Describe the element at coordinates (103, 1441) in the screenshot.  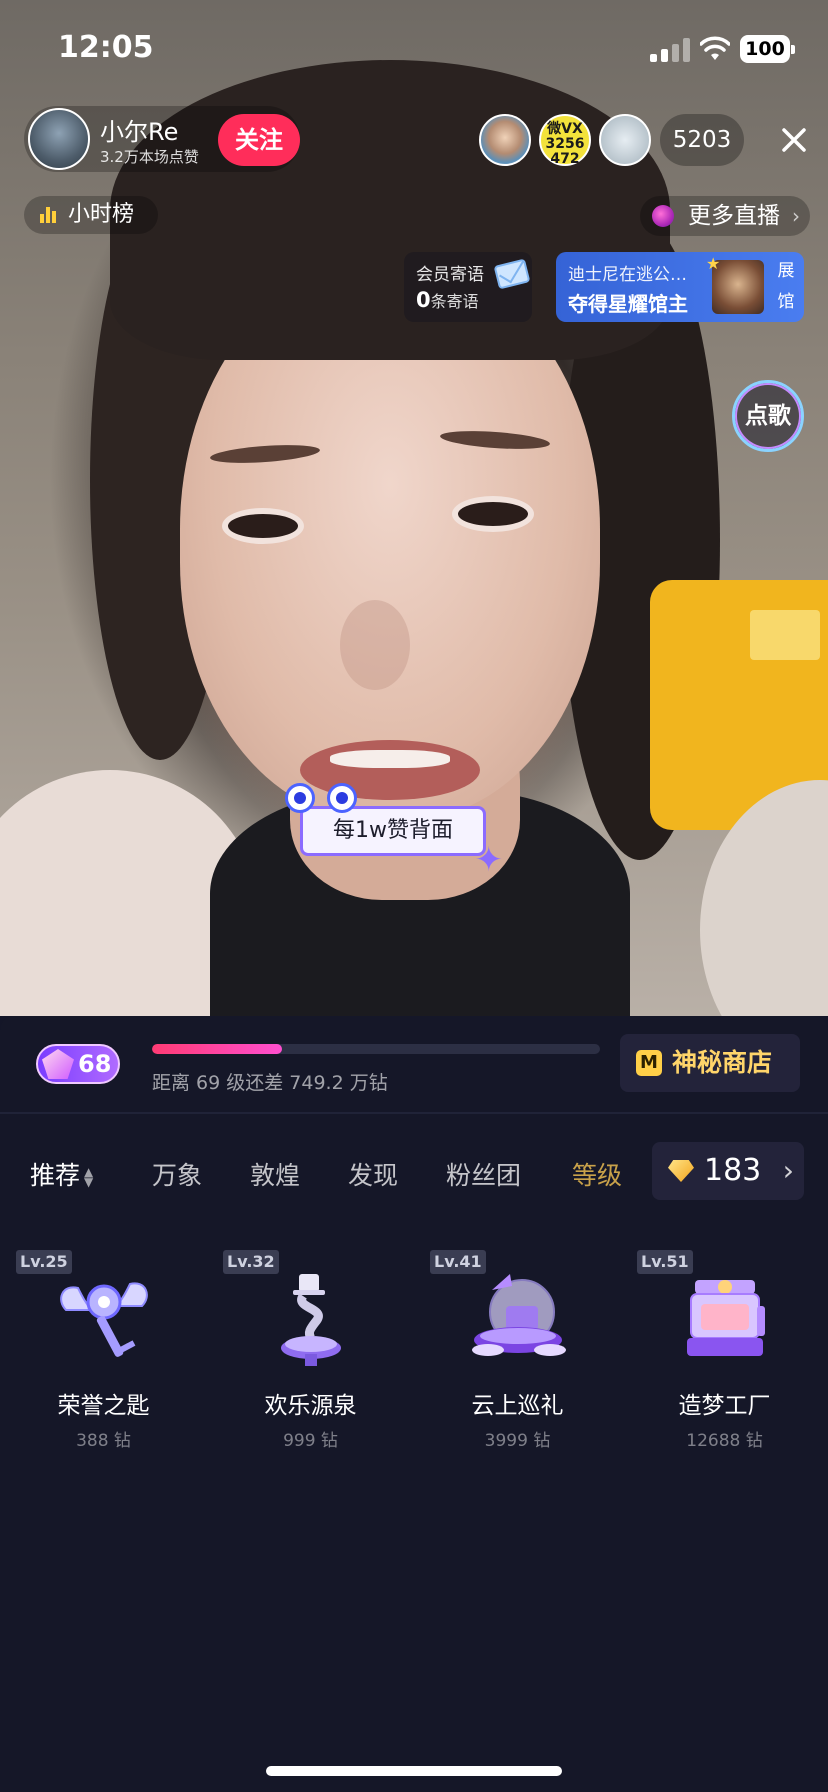
I see `gift-price: 388 钻` at that location.